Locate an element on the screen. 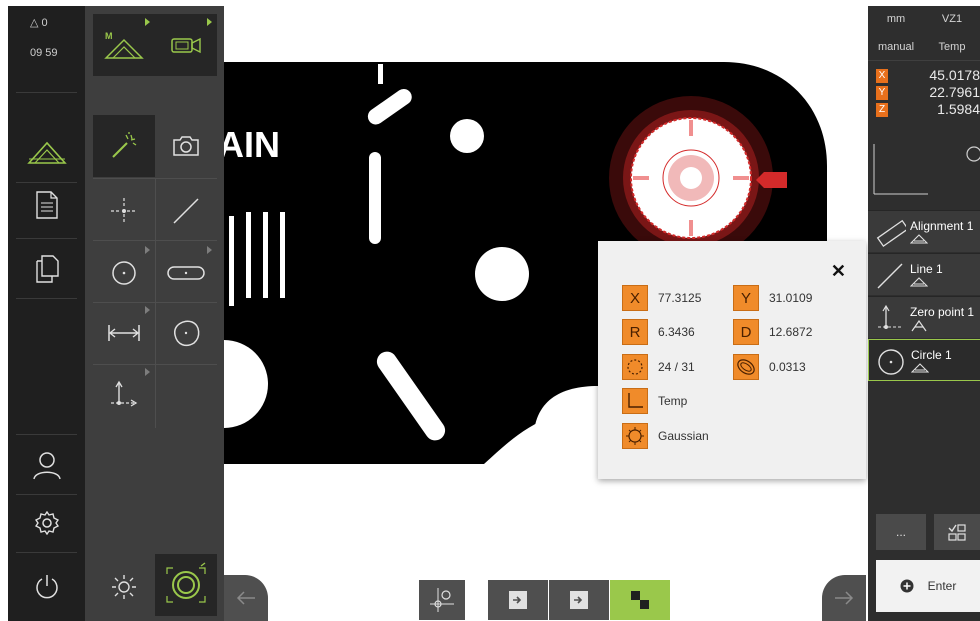 The width and height of the screenshot is (980, 621). line-icon is located at coordinates (186, 211).